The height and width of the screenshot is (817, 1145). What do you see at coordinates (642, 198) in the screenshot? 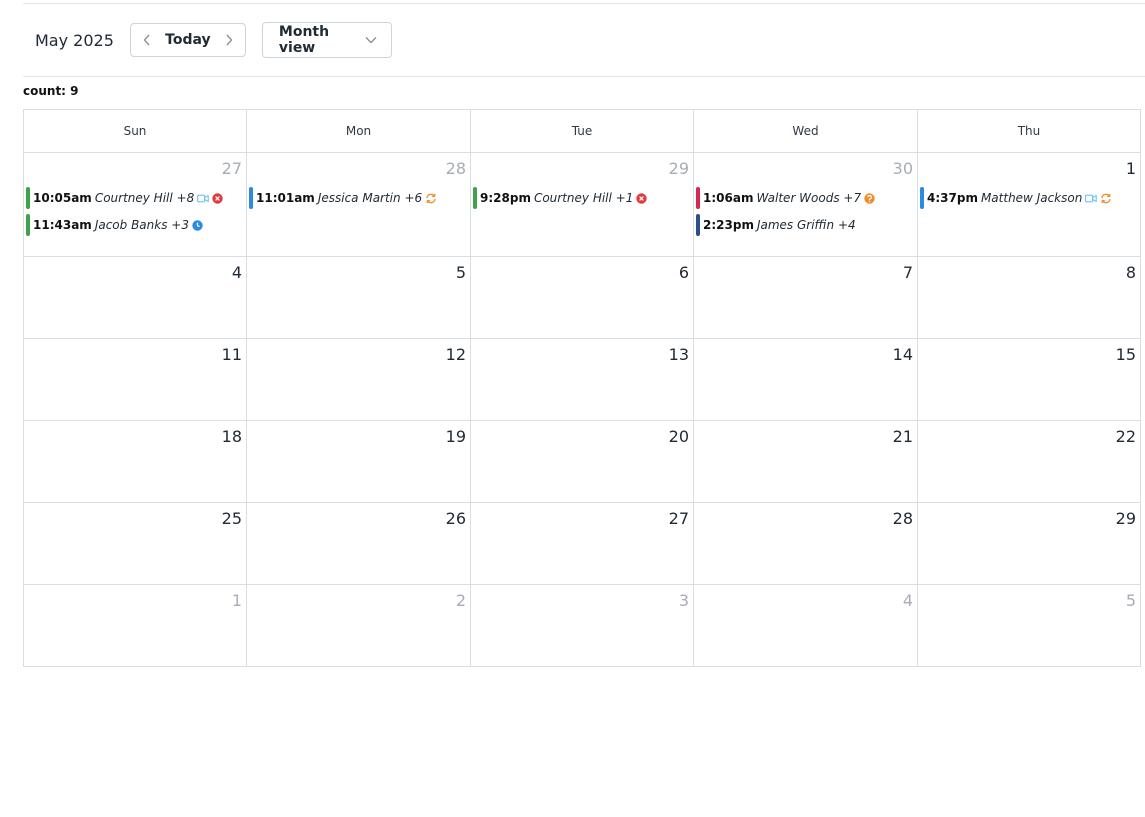
I see `cancelled-icon` at bounding box center [642, 198].